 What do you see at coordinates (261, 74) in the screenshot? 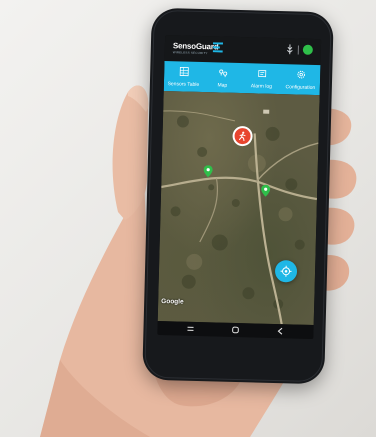
I see `alarm-log-icon` at bounding box center [261, 74].